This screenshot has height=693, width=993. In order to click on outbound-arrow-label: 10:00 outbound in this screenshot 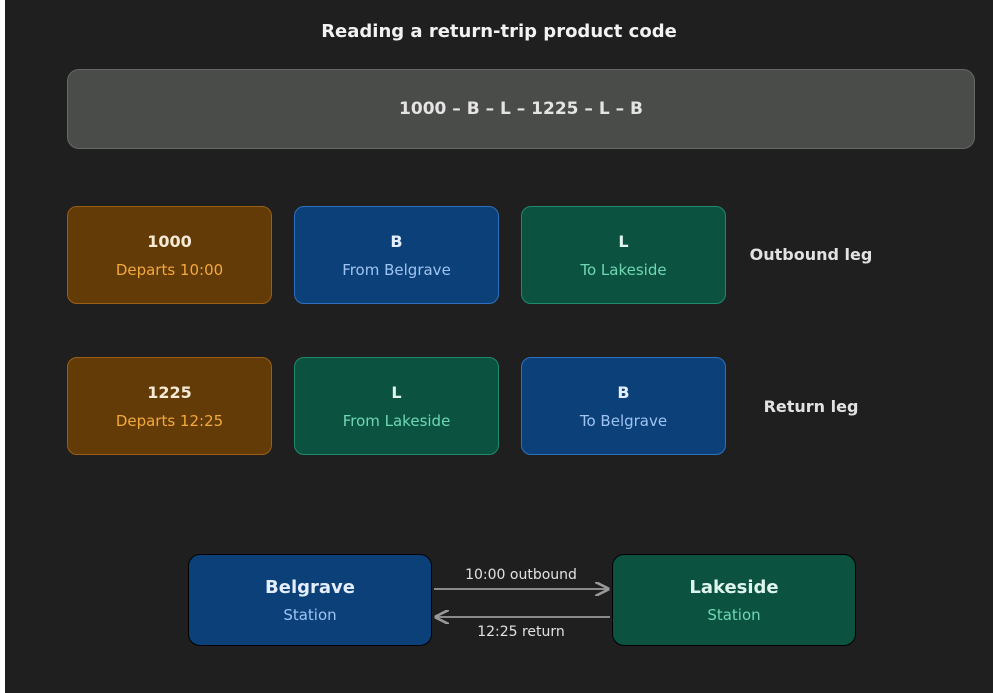, I will do `click(521, 575)`.